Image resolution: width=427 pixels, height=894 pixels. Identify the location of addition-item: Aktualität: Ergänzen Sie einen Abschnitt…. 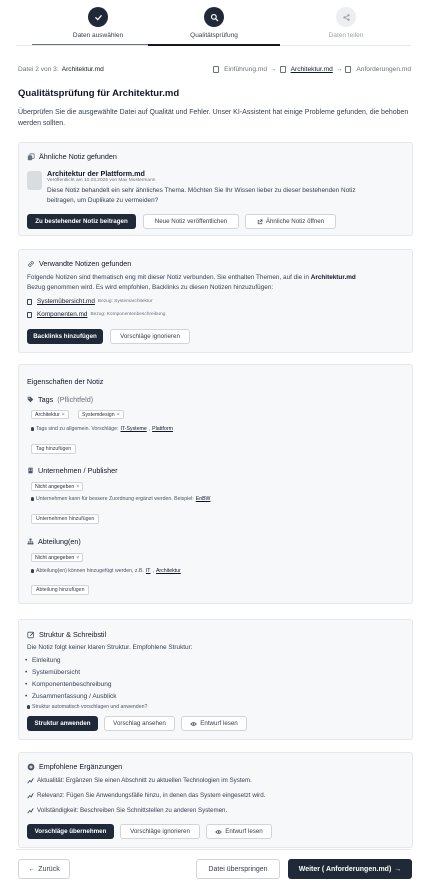
(139, 780).